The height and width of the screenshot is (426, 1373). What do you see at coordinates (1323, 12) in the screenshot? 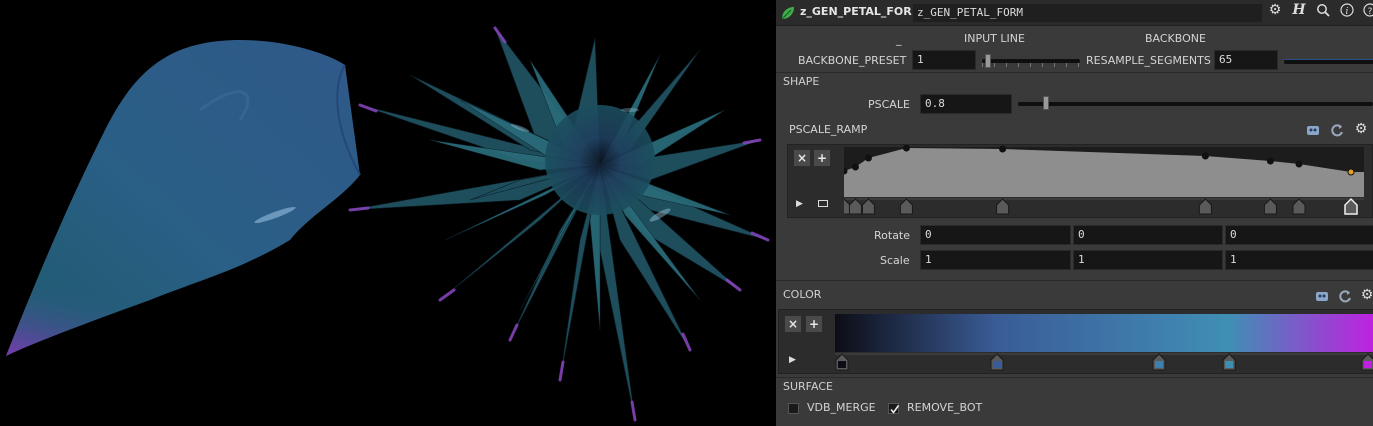
I see `search-icon` at bounding box center [1323, 12].